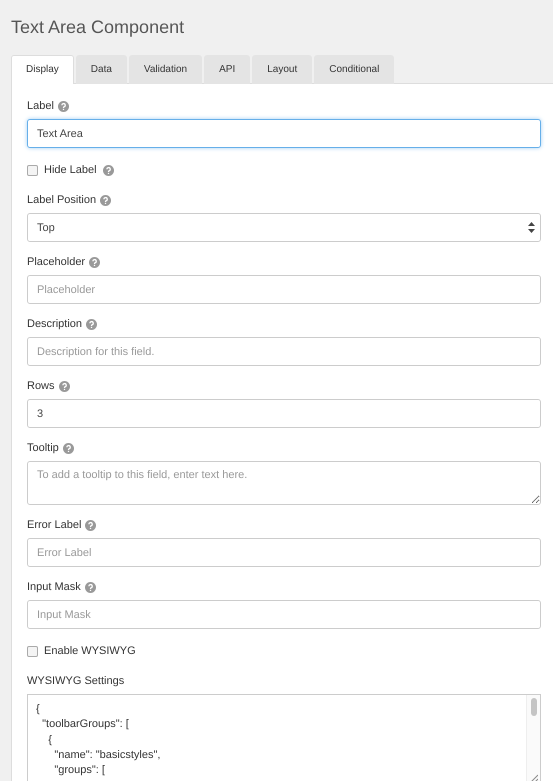  Describe the element at coordinates (227, 69) in the screenshot. I see `tab: API` at that location.